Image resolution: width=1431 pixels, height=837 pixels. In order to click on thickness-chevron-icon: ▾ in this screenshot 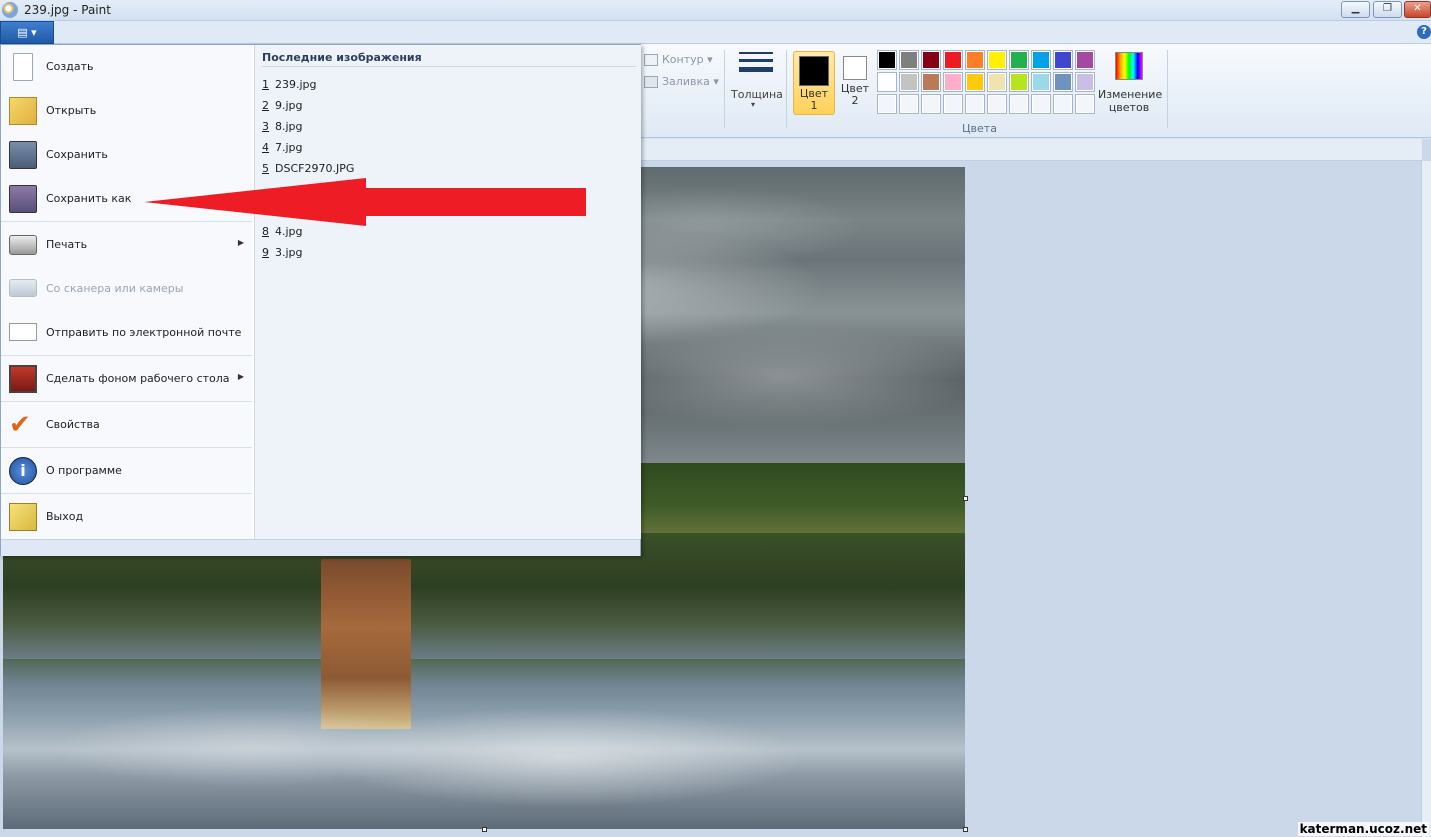, I will do `click(753, 104)`.